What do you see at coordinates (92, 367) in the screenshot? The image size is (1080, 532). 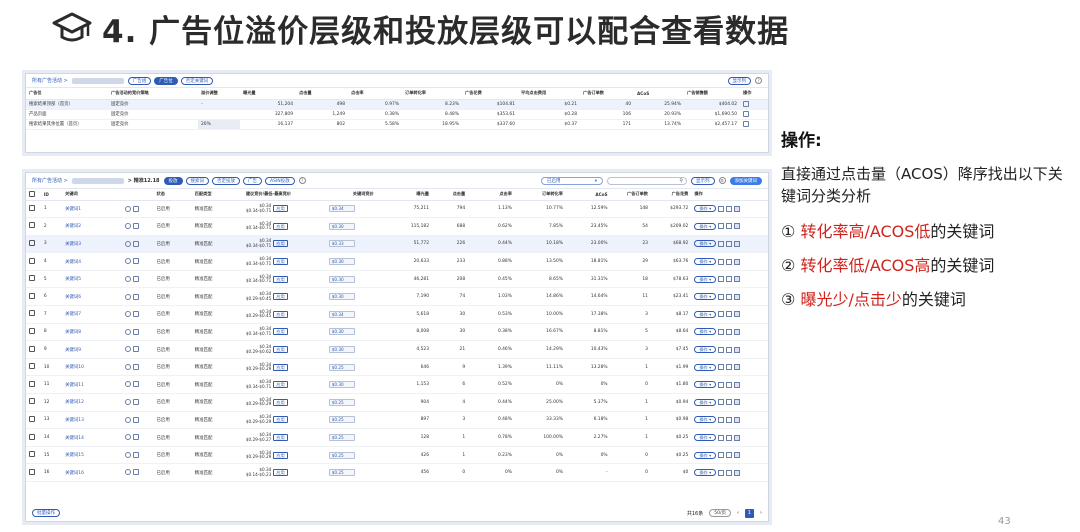 I see `keyword-name: 关键词10` at bounding box center [92, 367].